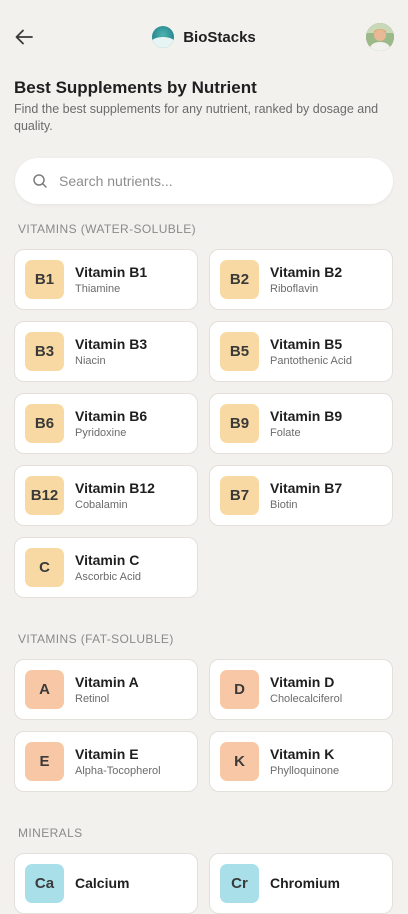  I want to click on nutrient-card-a: A Vitamin A Retinol, so click(106, 689).